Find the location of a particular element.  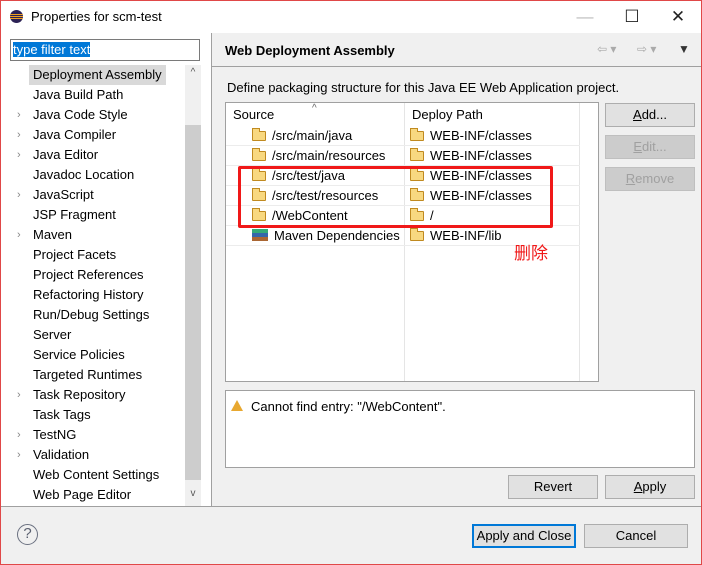

tree-item: Web Content Settings is located at coordinates (96, 475).